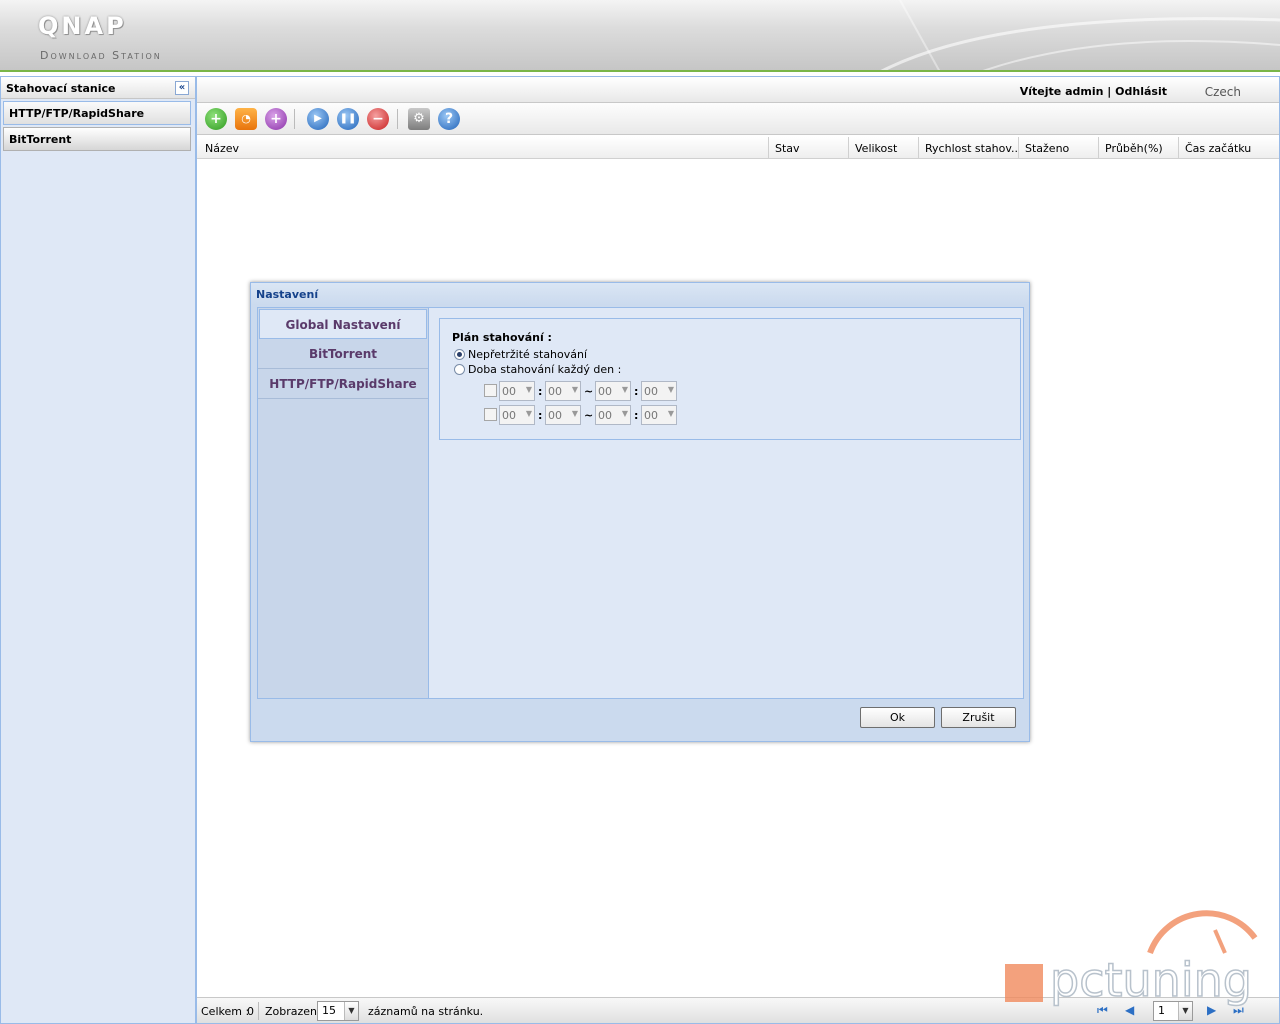  What do you see at coordinates (182, 88) in the screenshot?
I see `collapse-panel-icon: «` at bounding box center [182, 88].